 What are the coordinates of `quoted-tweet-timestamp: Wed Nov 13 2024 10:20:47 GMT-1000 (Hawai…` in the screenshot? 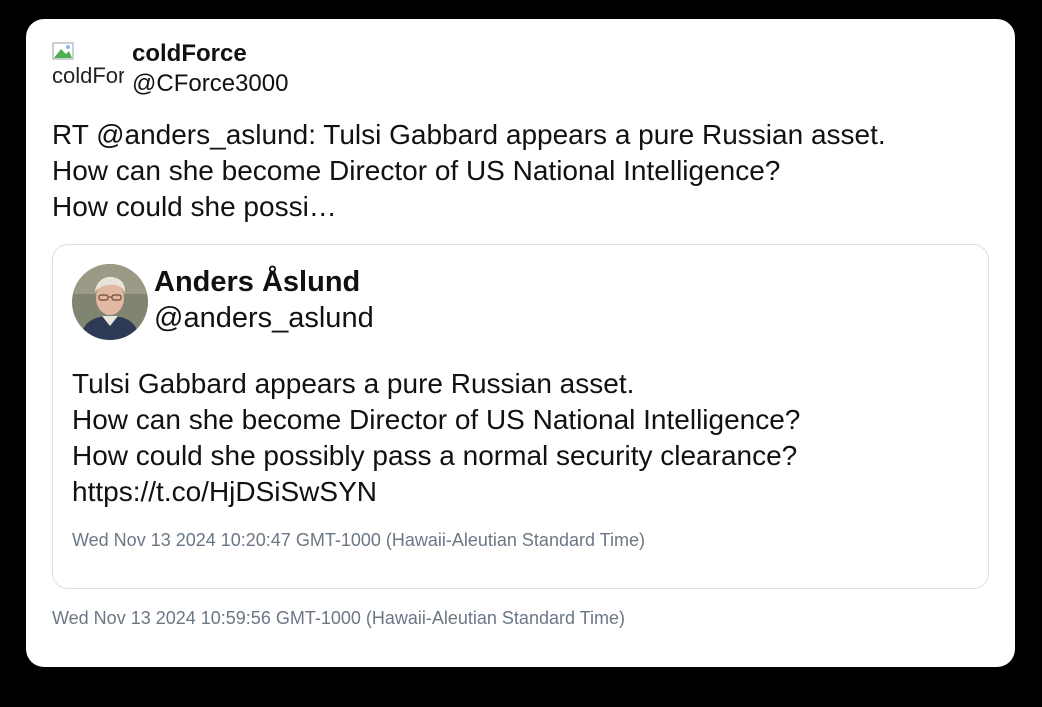 It's located at (358, 540).